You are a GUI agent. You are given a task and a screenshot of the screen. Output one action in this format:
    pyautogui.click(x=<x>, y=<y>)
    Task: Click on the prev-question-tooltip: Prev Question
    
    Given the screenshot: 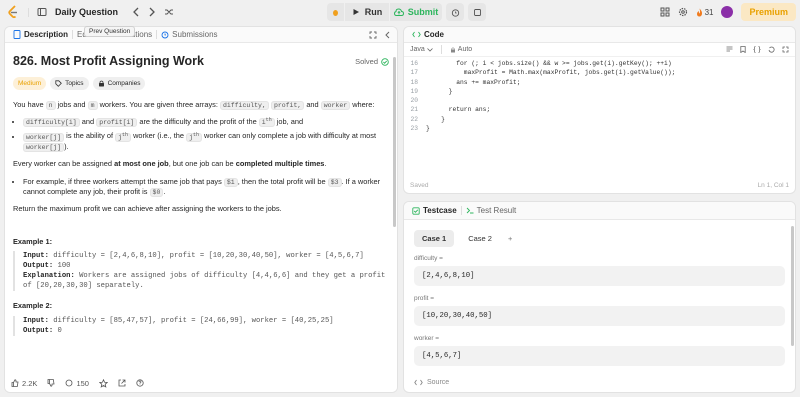 What is the action you would take?
    pyautogui.click(x=110, y=31)
    